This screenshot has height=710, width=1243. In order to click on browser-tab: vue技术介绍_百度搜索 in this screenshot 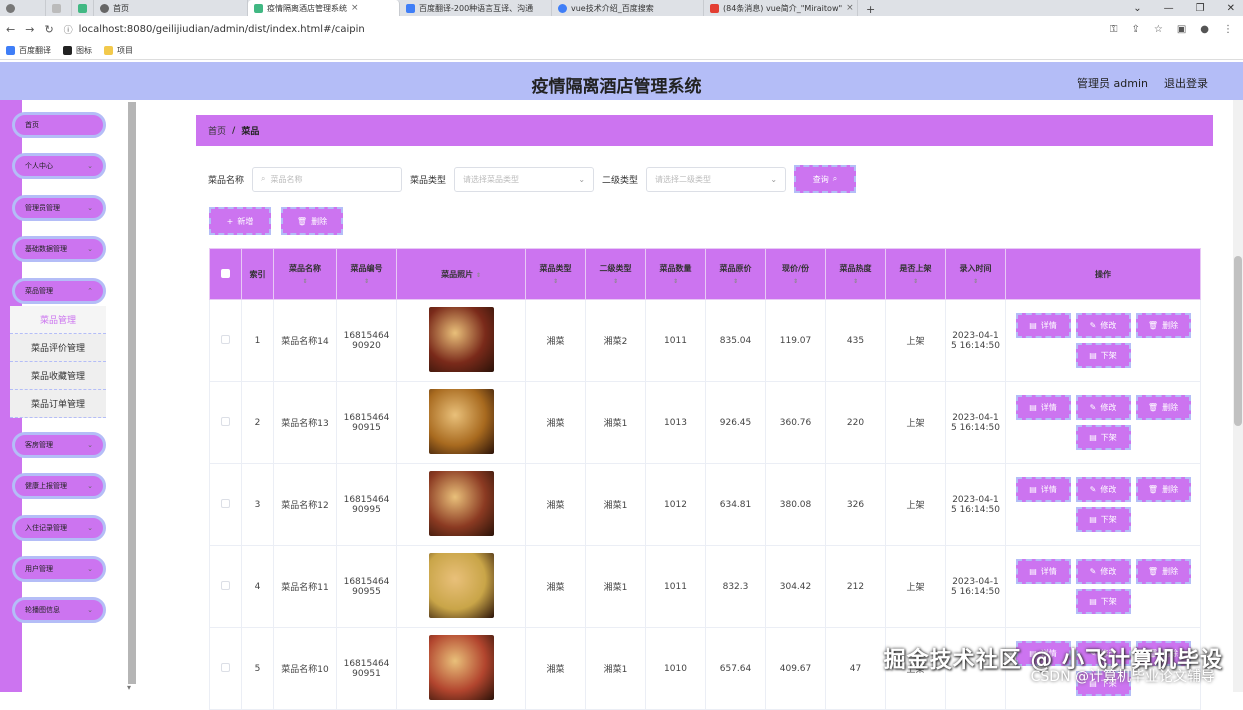, I will do `click(628, 8)`.